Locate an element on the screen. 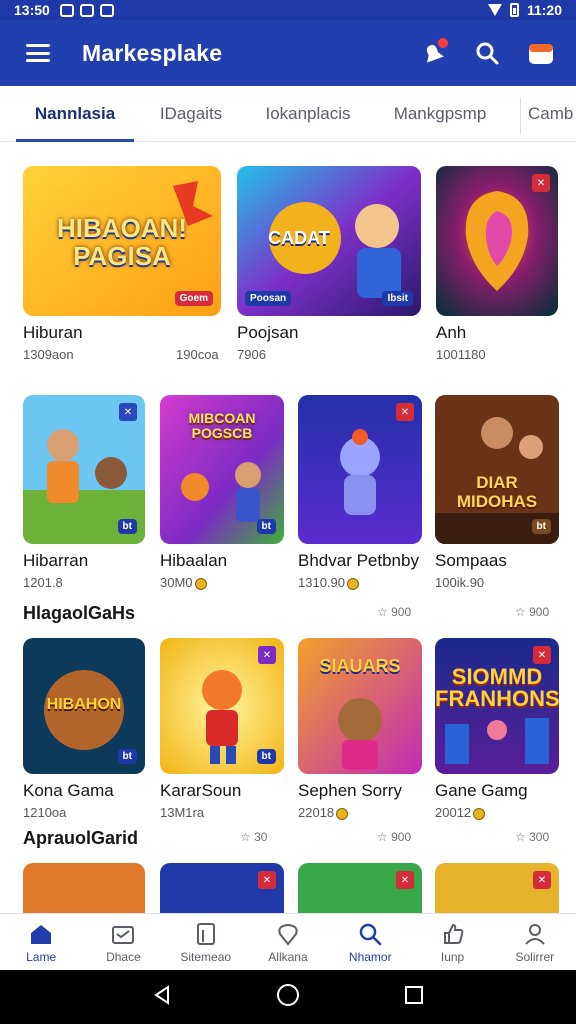 Image resolution: width=576 pixels, height=1024 pixels. nav-item-store: Sitemeao is located at coordinates (206, 942).